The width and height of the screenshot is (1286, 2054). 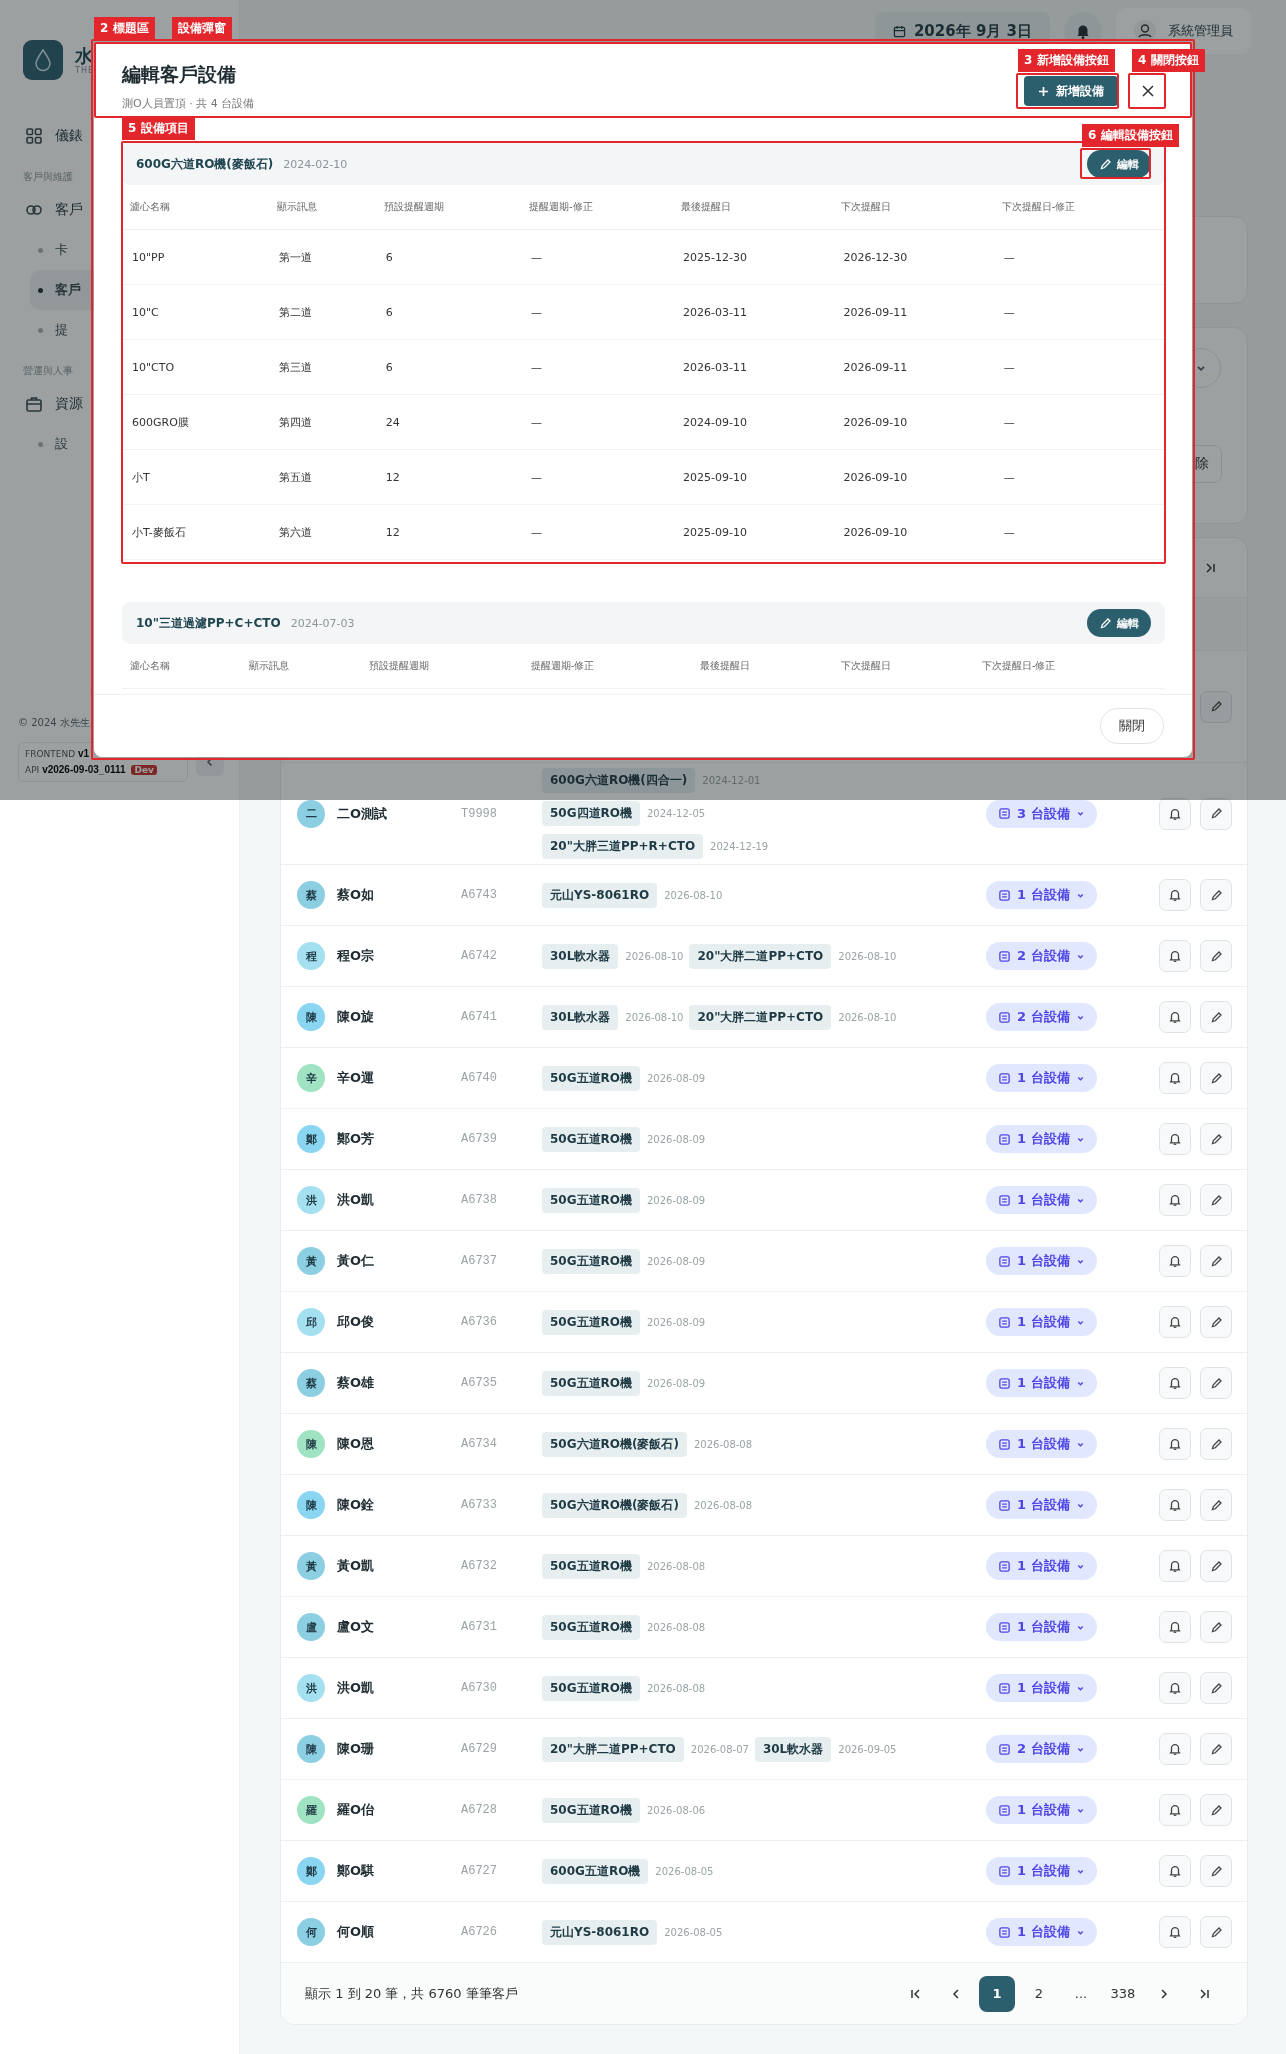 I want to click on pagination-summary: 顯示 1 到 20 筆，共 6760 筆筆客戶, so click(x=411, y=1993).